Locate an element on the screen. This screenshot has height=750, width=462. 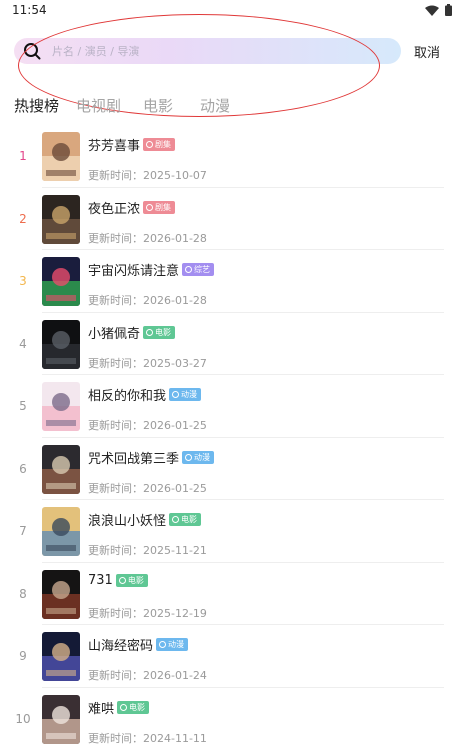
item-title: 山海经密码 is located at coordinates (120, 644).